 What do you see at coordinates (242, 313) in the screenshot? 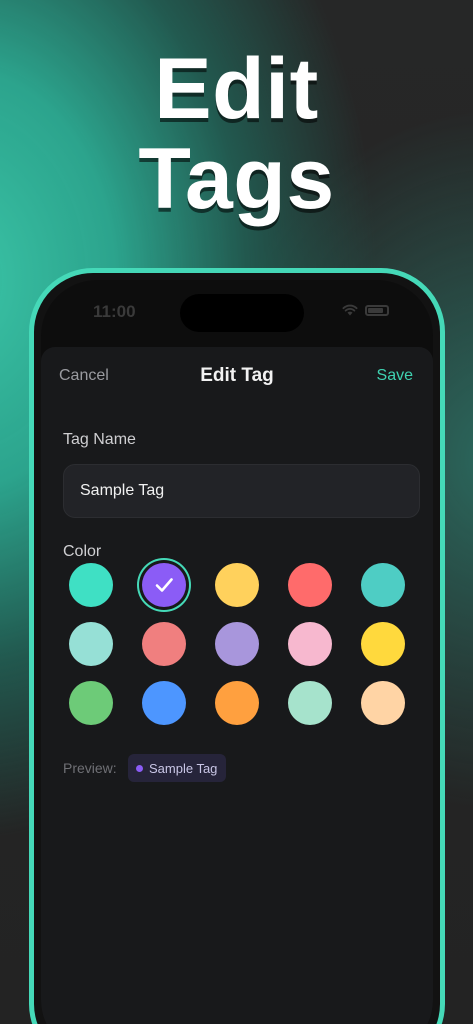
I see `dynamic-island` at bounding box center [242, 313].